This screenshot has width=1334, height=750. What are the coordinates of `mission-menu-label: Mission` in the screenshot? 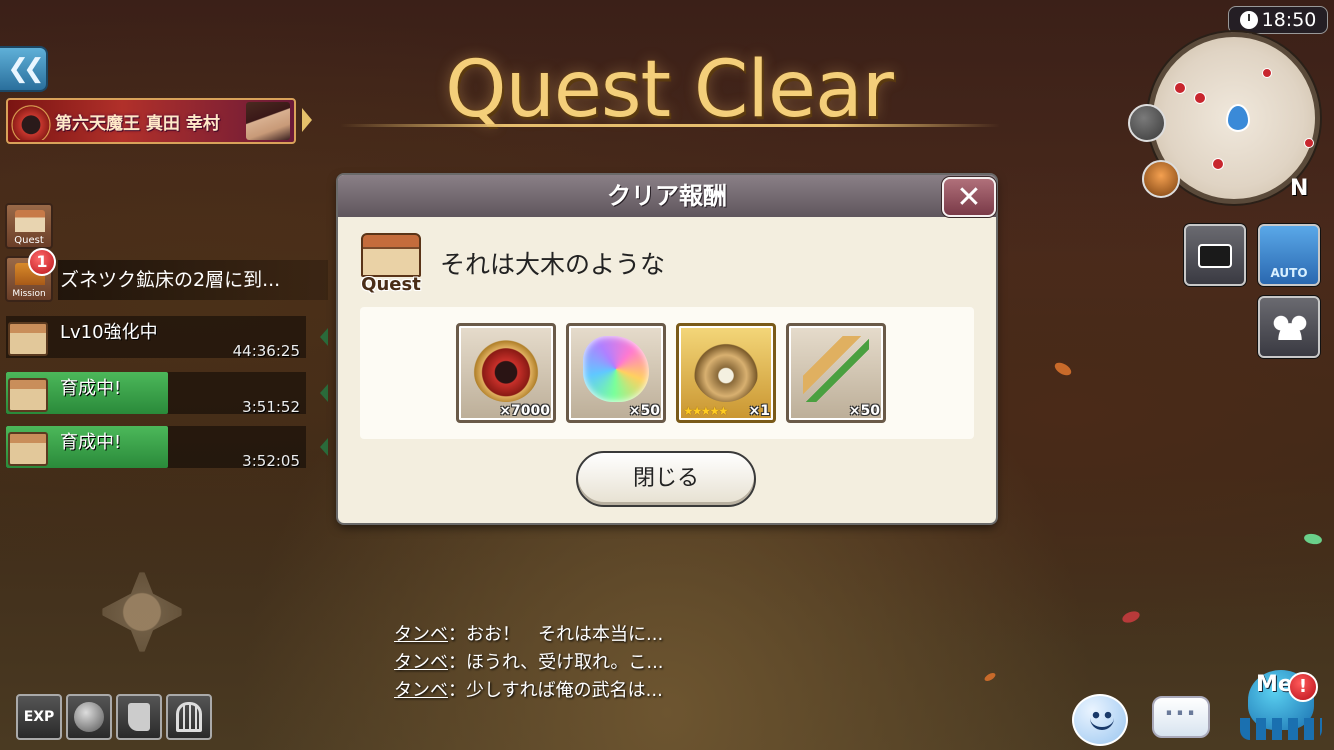 It's located at (29, 294).